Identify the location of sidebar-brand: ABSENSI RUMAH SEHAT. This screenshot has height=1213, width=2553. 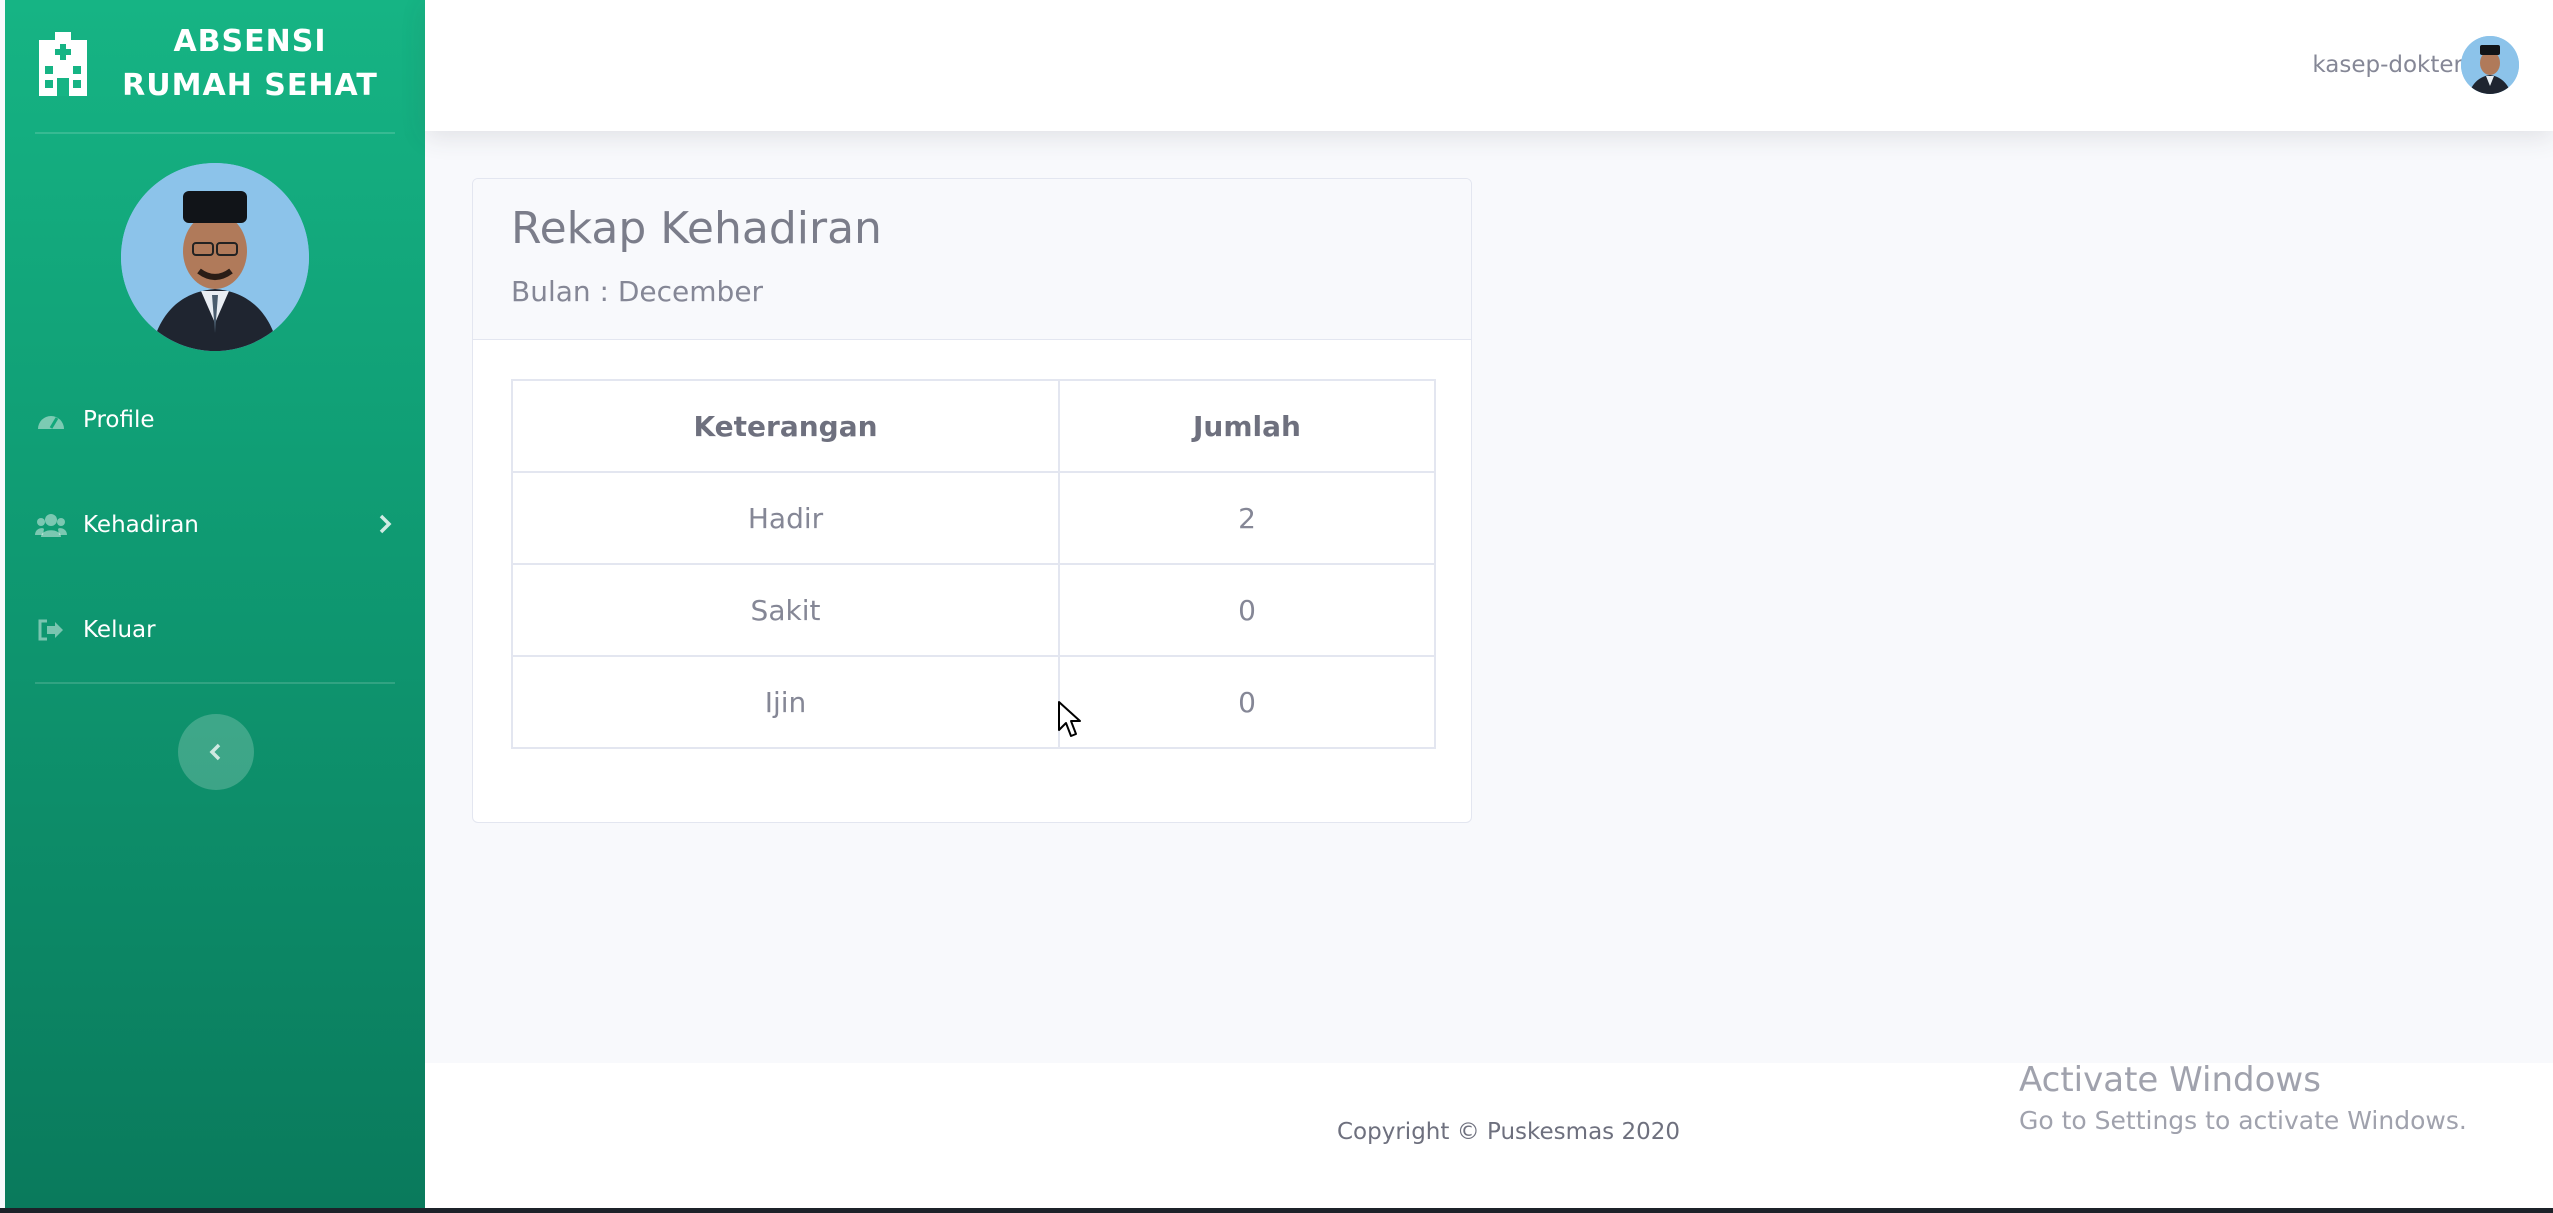
(215, 65).